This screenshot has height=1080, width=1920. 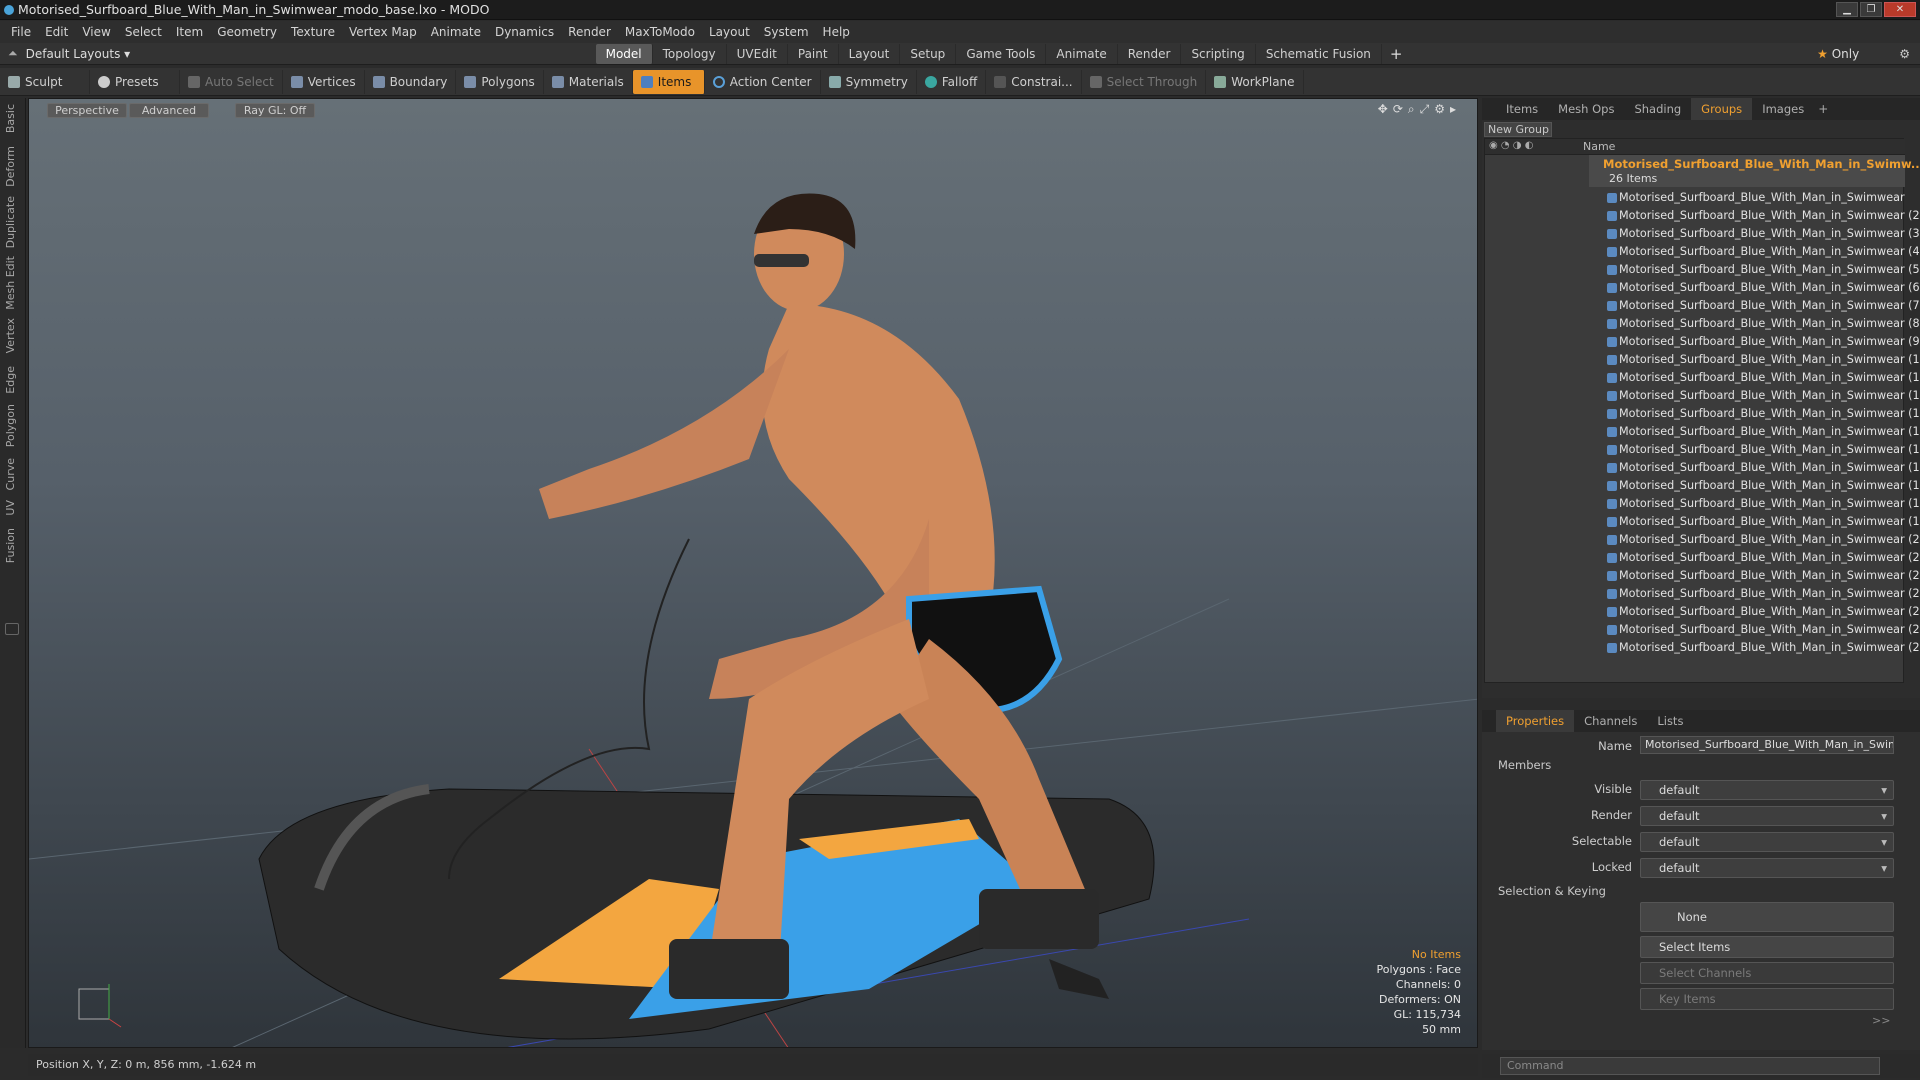 What do you see at coordinates (313, 32) in the screenshot?
I see `menu-texture: Texture` at bounding box center [313, 32].